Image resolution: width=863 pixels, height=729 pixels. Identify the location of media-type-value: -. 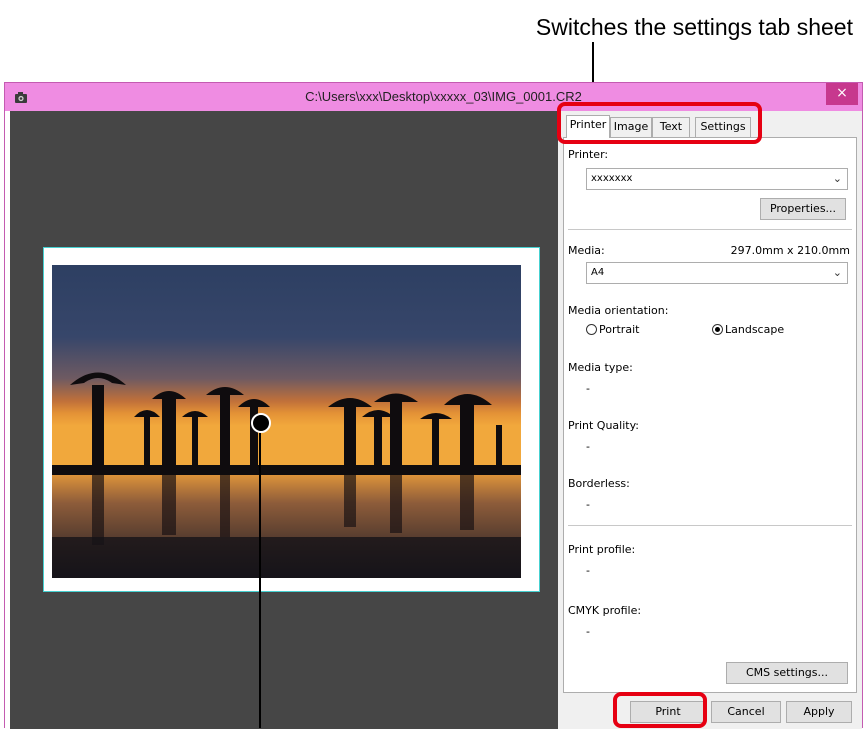
(588, 388).